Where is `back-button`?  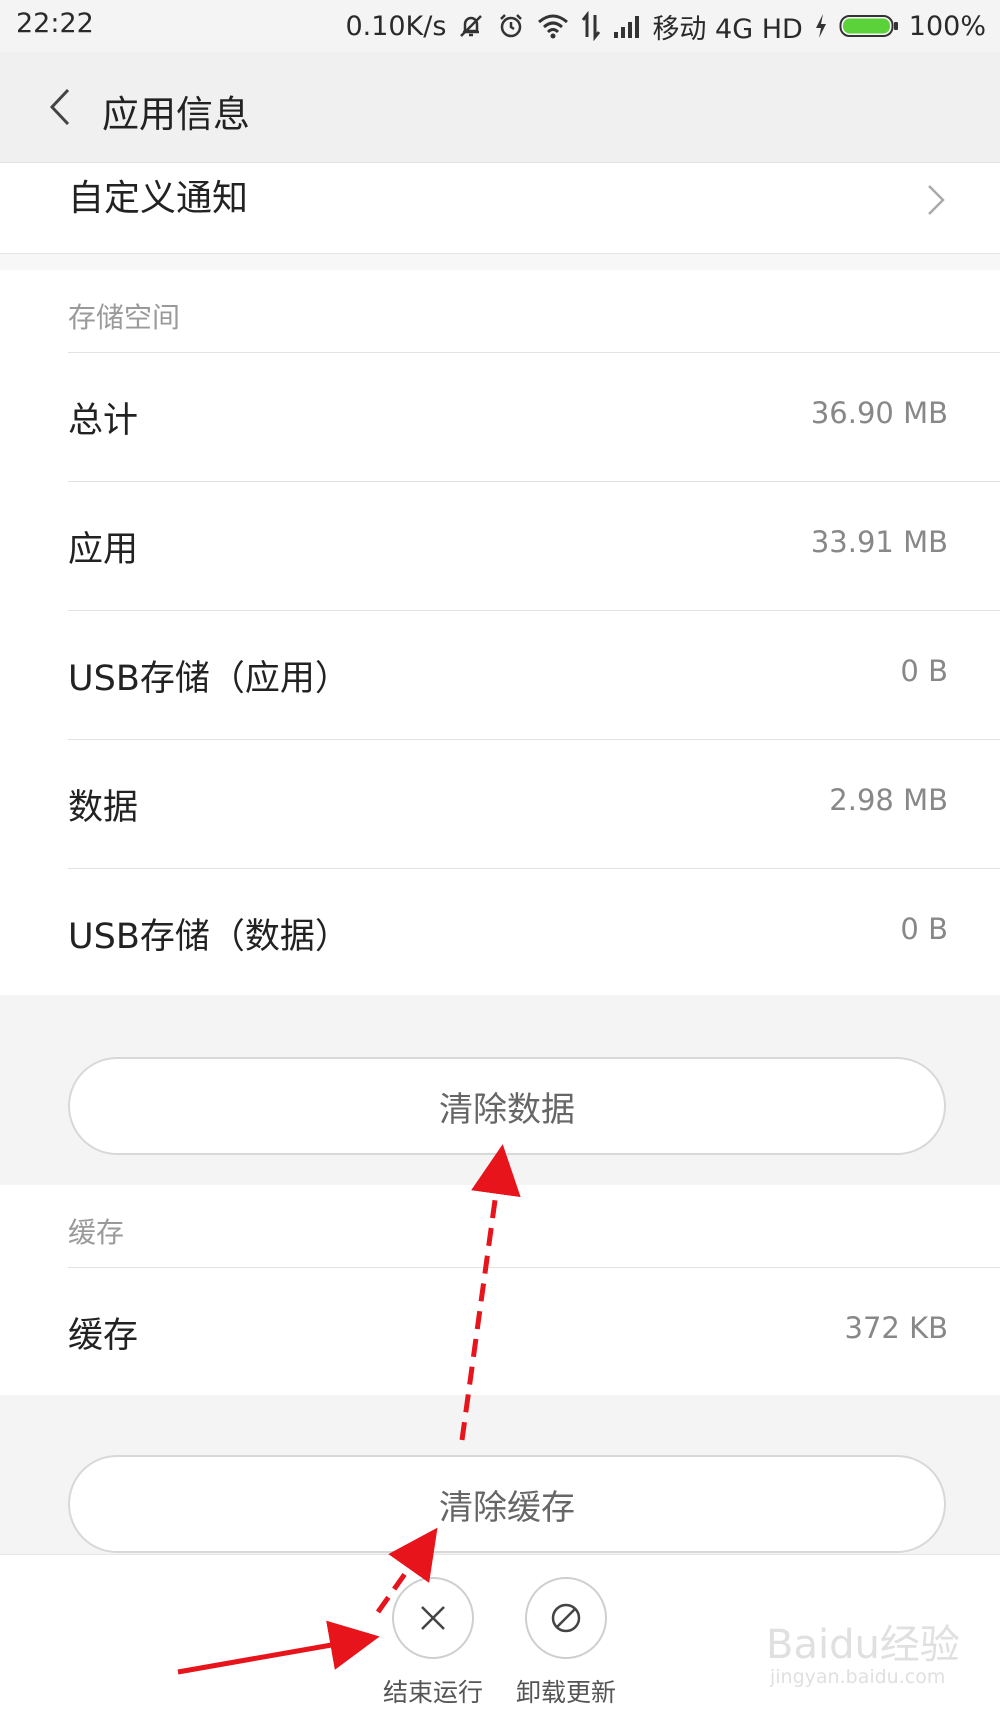
back-button is located at coordinates (60, 107).